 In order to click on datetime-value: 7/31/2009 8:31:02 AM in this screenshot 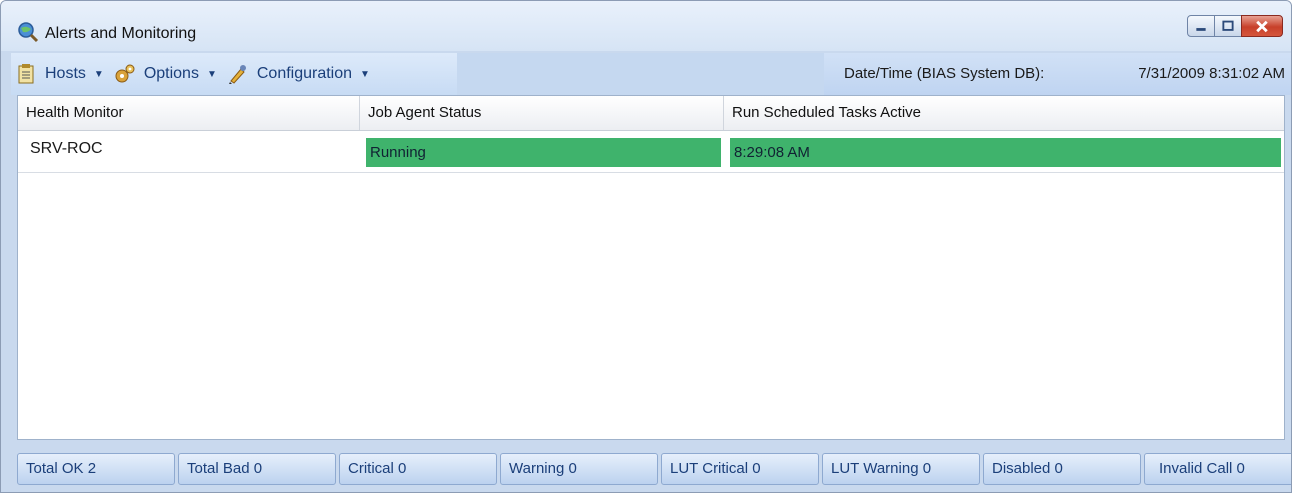, I will do `click(1211, 73)`.